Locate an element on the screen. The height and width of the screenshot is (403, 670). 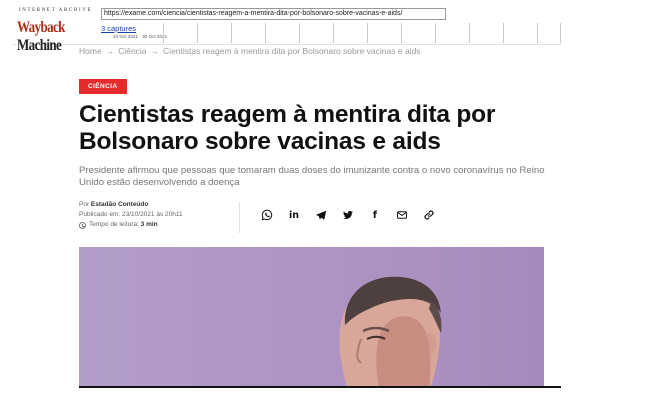
byline-divider is located at coordinates (239, 217).